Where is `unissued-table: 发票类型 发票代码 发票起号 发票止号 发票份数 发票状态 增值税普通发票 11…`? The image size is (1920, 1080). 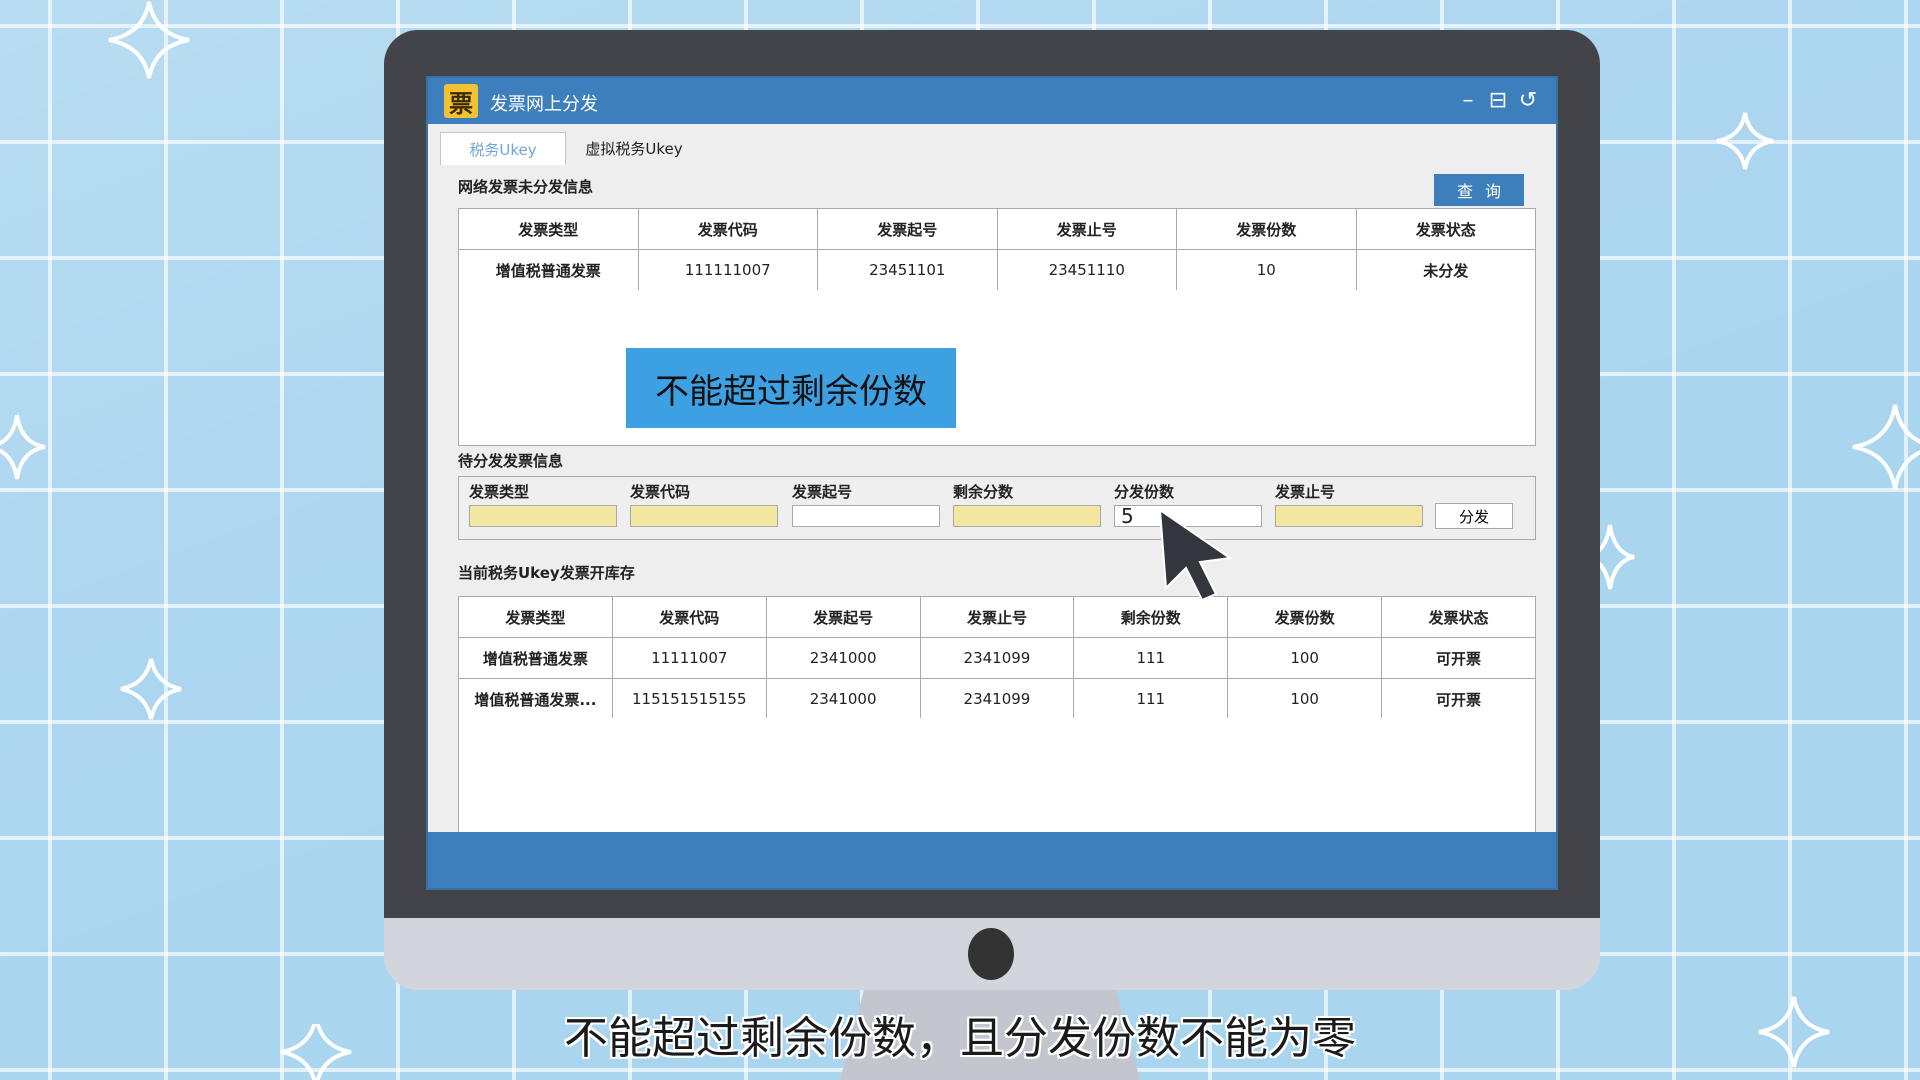 unissued-table: 发票类型 发票代码 发票起号 发票止号 发票份数 发票状态 增值税普通发票 11… is located at coordinates (997, 249).